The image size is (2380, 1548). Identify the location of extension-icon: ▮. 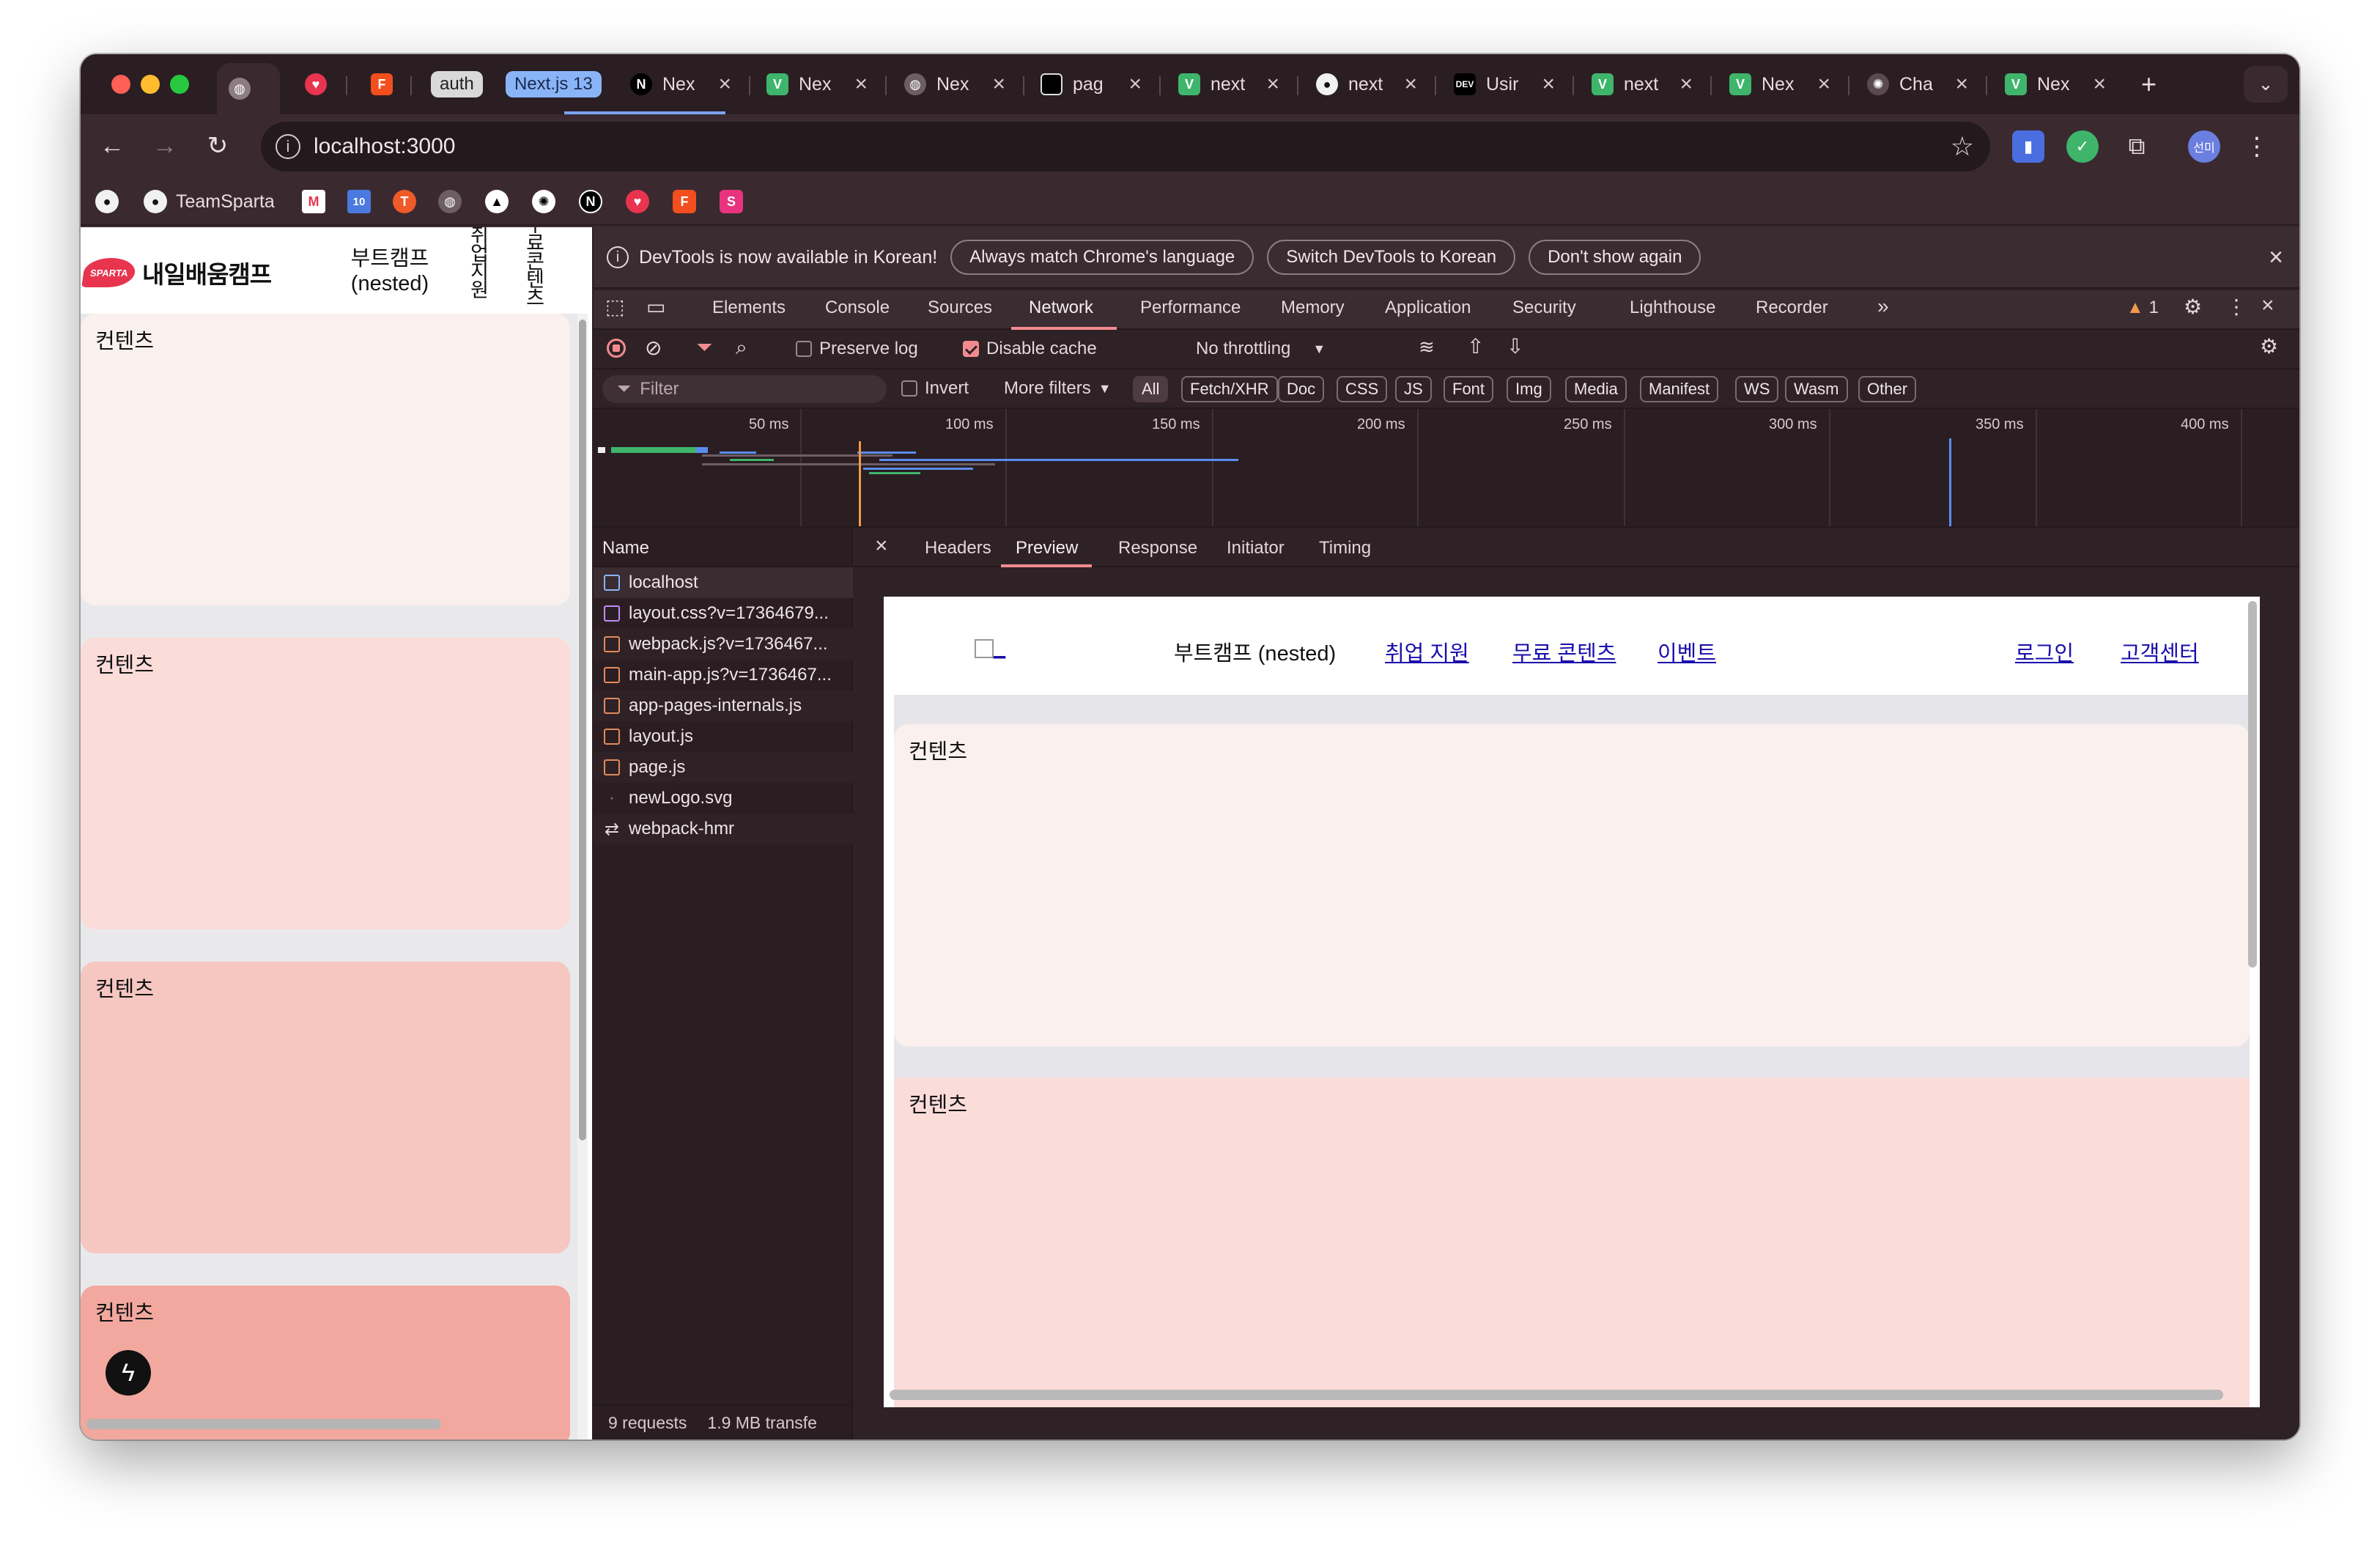
(2028, 146).